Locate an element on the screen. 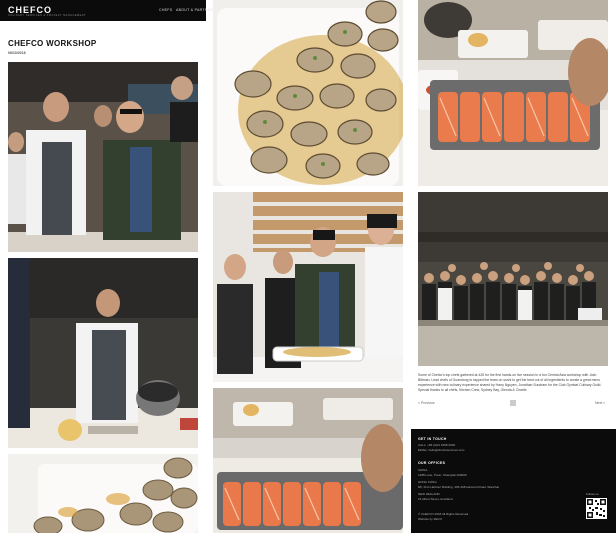  footer-copyright: © CHEFCO 2018 All Rights Reserved is located at coordinates (443, 514).